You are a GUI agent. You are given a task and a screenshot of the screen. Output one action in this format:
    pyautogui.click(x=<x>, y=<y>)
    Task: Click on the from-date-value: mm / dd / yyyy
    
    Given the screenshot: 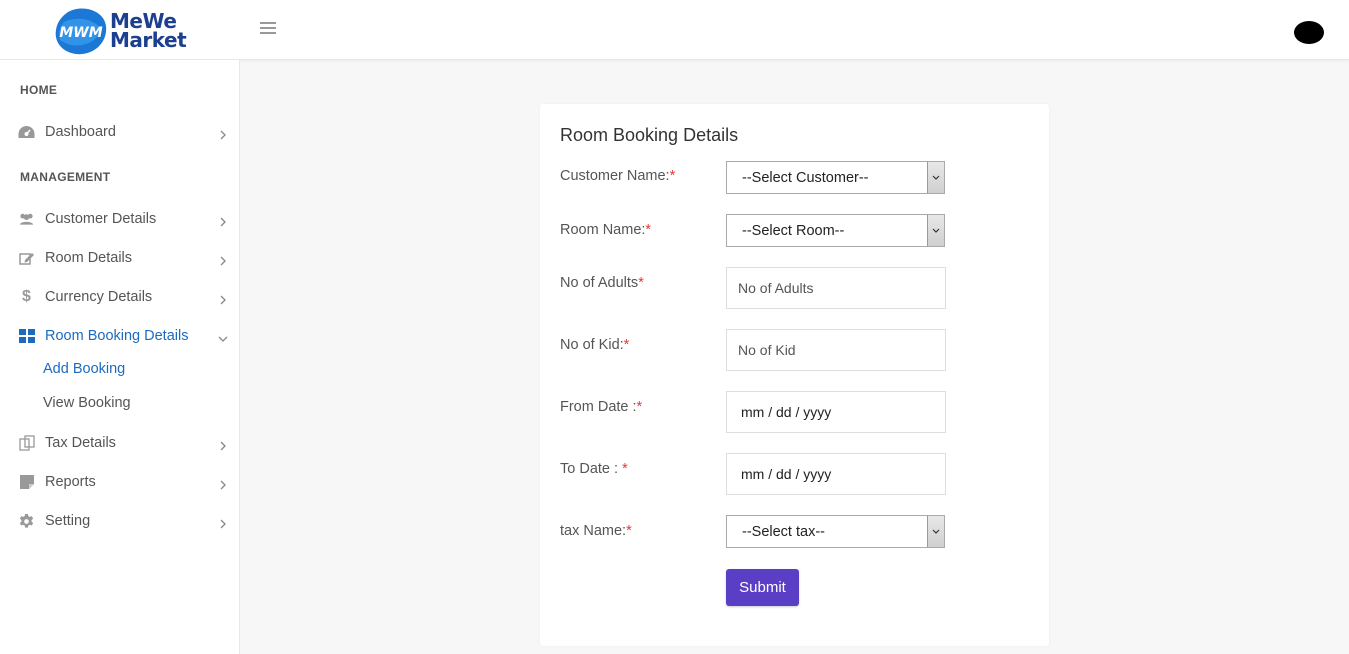 What is the action you would take?
    pyautogui.click(x=786, y=412)
    